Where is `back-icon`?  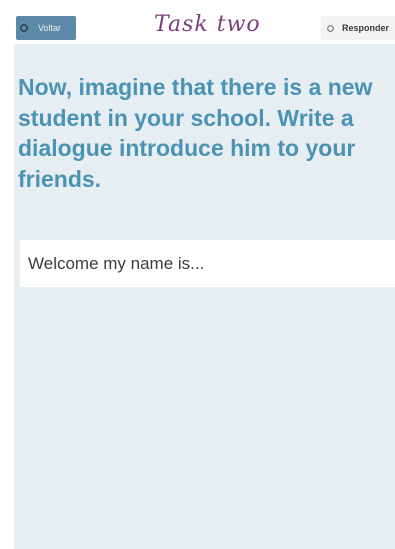
back-icon is located at coordinates (24, 28).